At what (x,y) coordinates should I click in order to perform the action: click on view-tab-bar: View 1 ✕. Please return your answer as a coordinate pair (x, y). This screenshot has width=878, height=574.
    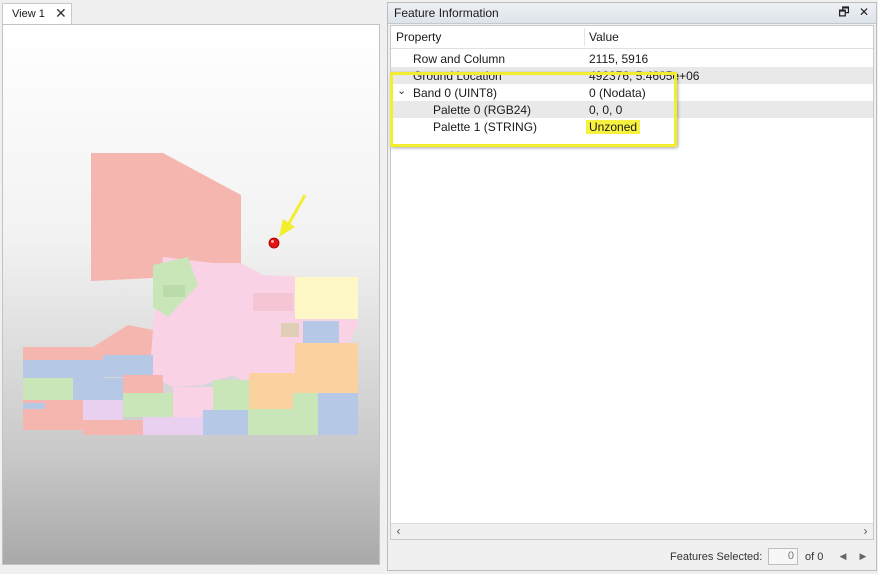
    Looking at the image, I should click on (191, 12).